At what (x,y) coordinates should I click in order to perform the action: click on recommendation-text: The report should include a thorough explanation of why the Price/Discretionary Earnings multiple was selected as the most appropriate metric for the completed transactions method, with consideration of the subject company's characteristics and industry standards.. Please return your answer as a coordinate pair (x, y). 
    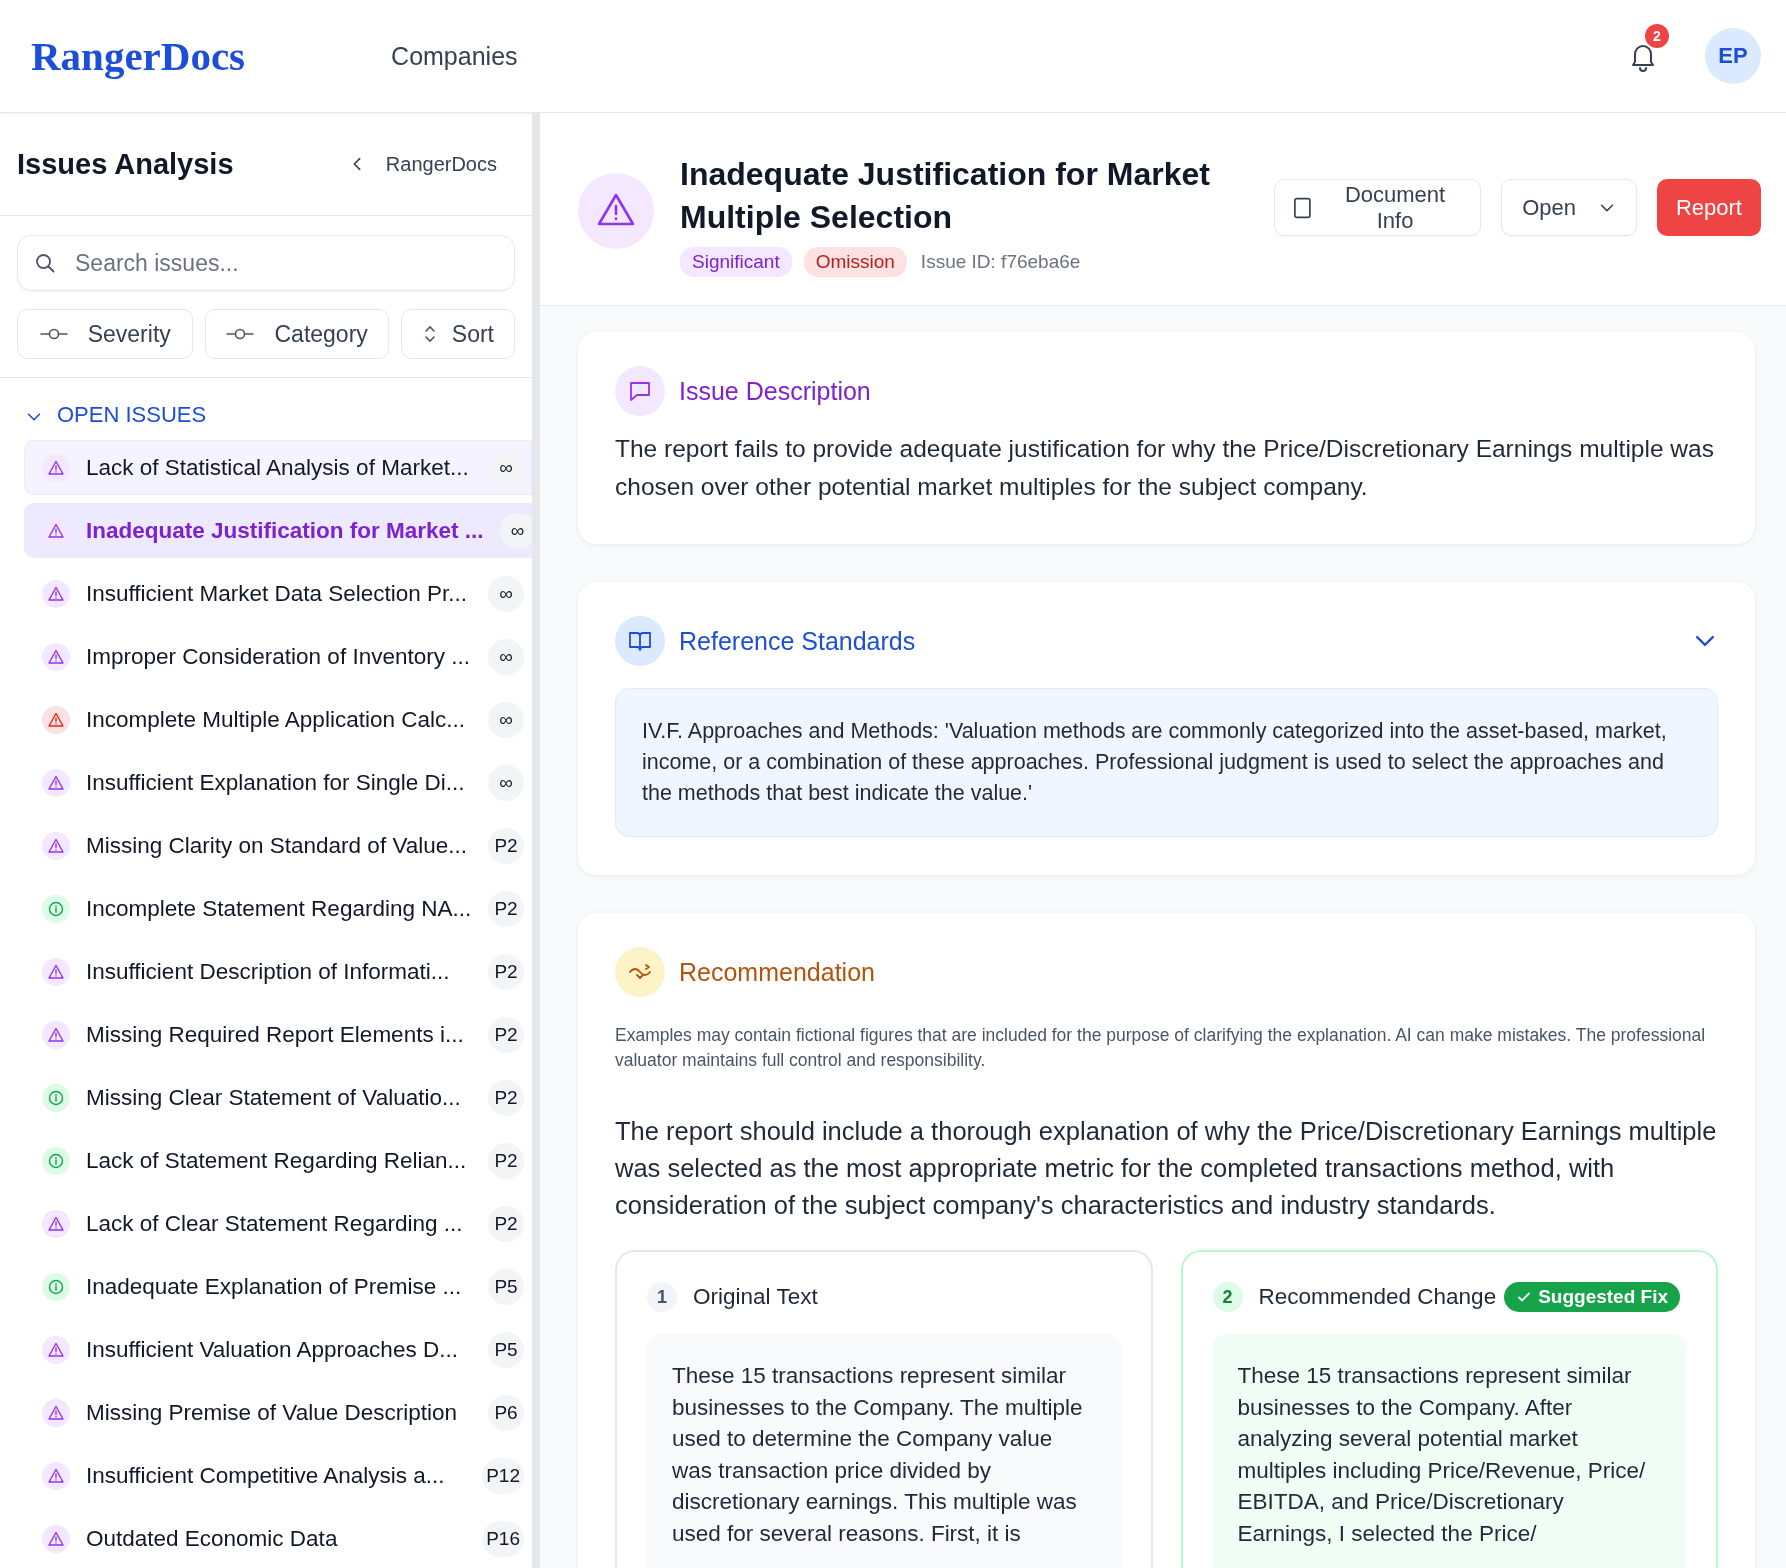
    Looking at the image, I should click on (1166, 1168).